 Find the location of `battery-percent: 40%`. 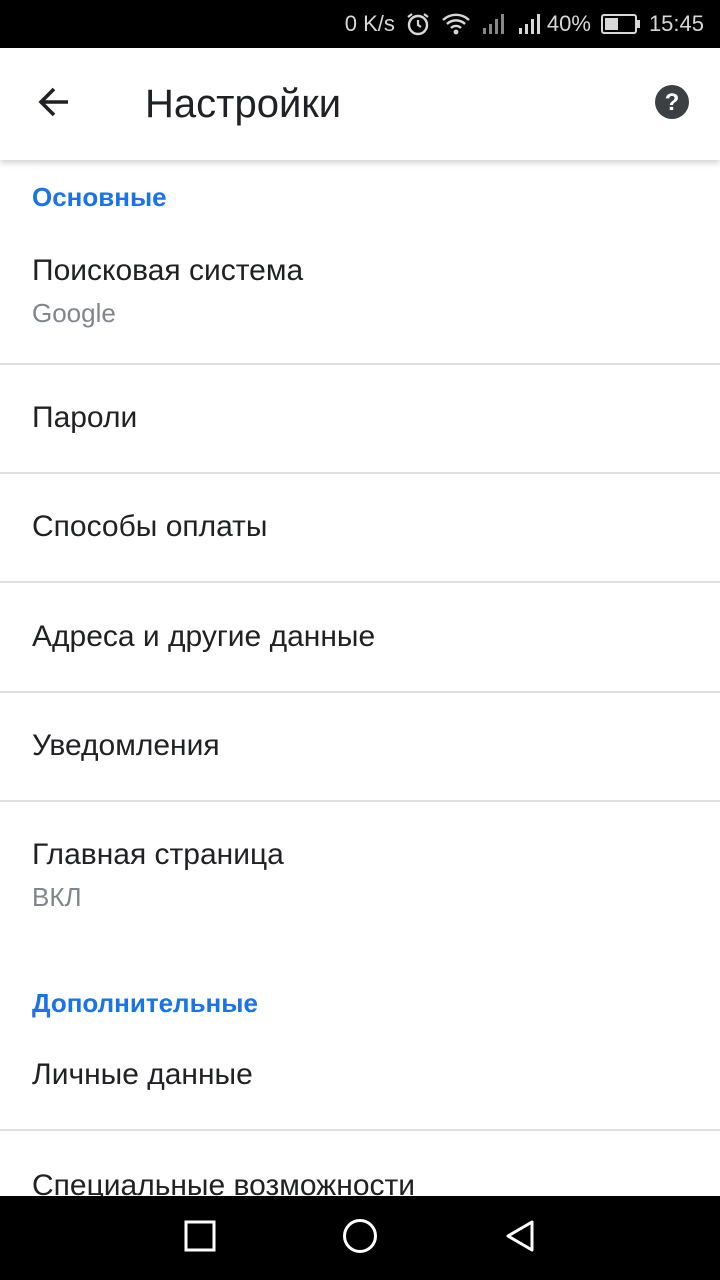

battery-percent: 40% is located at coordinates (568, 23).